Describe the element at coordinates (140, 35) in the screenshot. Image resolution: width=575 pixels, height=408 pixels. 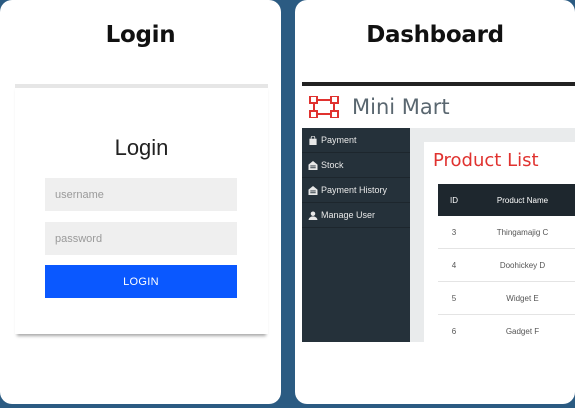
I see `card-title-login: Login` at that location.